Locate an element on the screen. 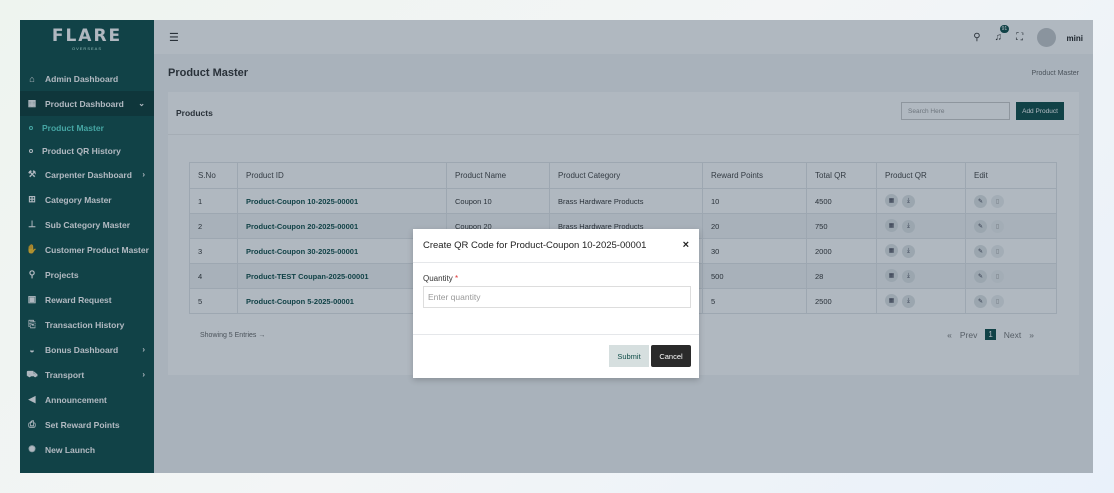  quantity-input: Enter quantity is located at coordinates (557, 297).